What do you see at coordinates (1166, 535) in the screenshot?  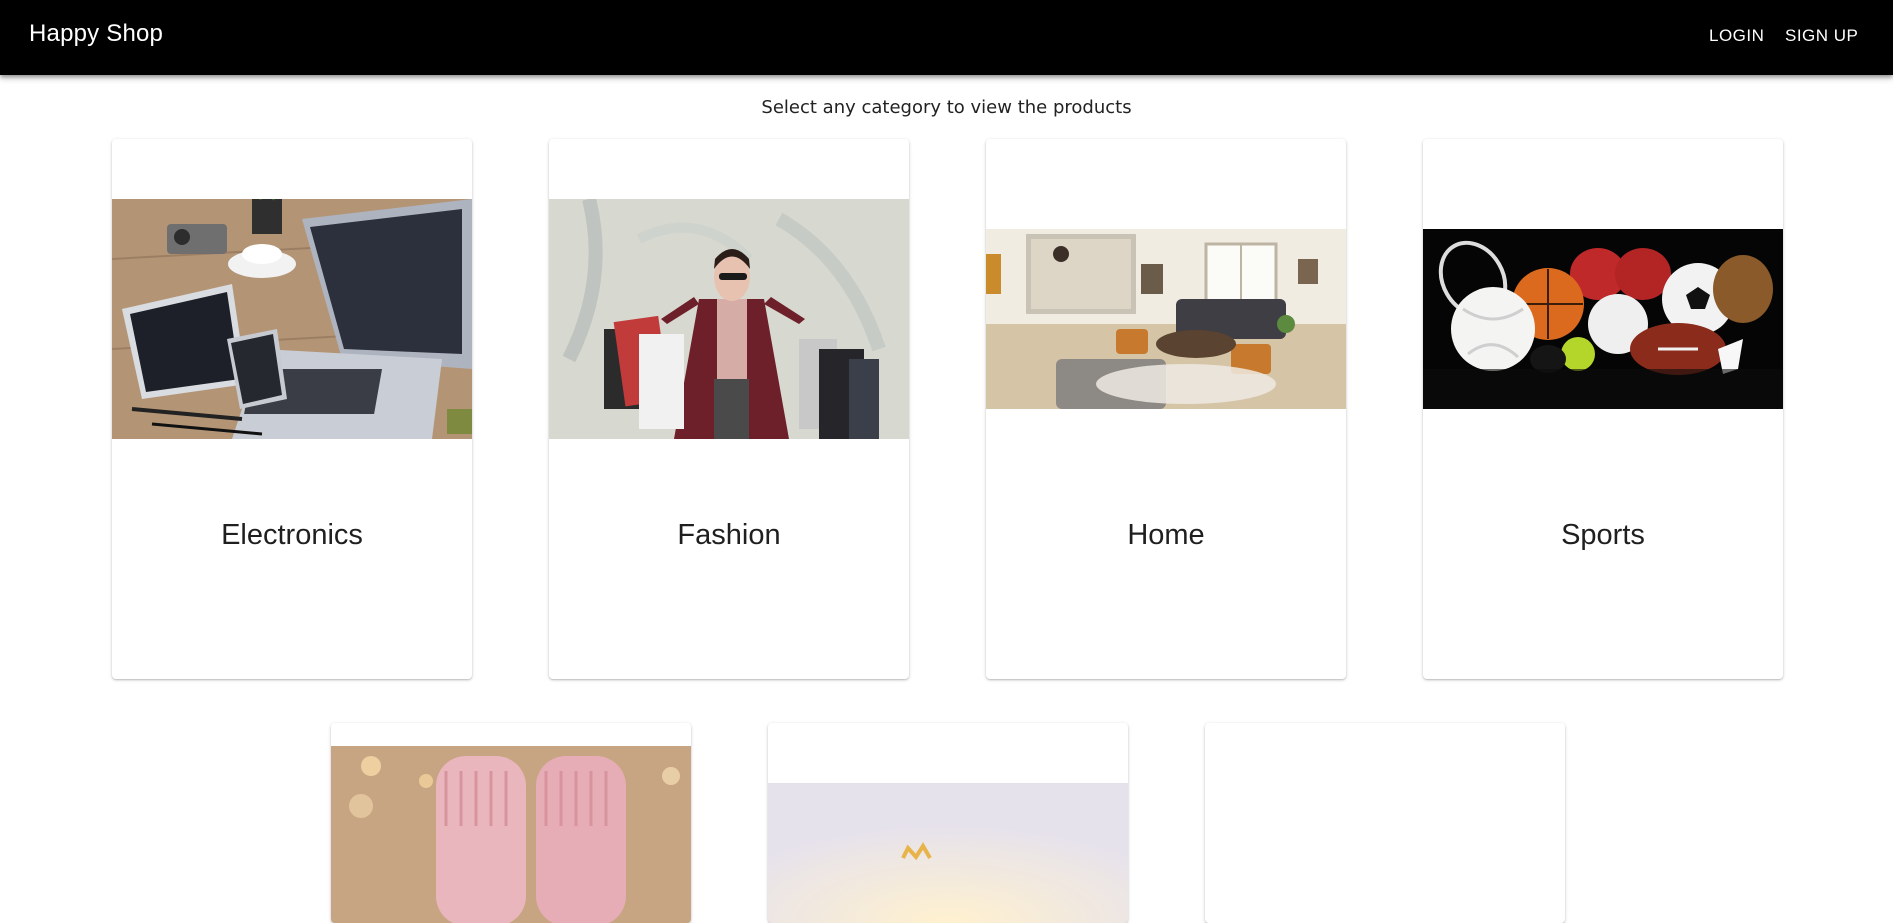 I see `category-label: Home` at bounding box center [1166, 535].